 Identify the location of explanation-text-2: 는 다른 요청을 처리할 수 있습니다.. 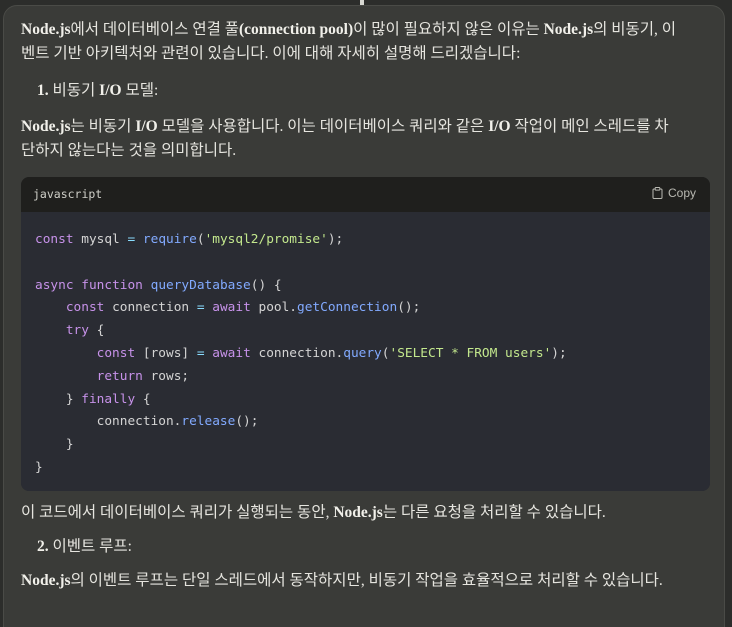
(494, 512).